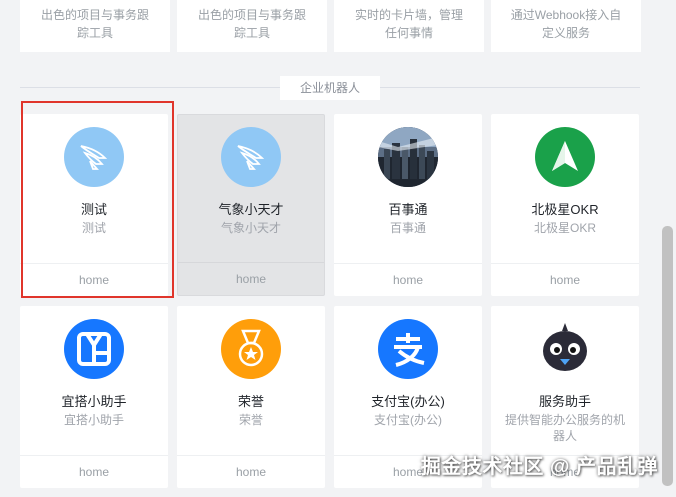  I want to click on robot-name: 宜搭小助手, so click(94, 401).